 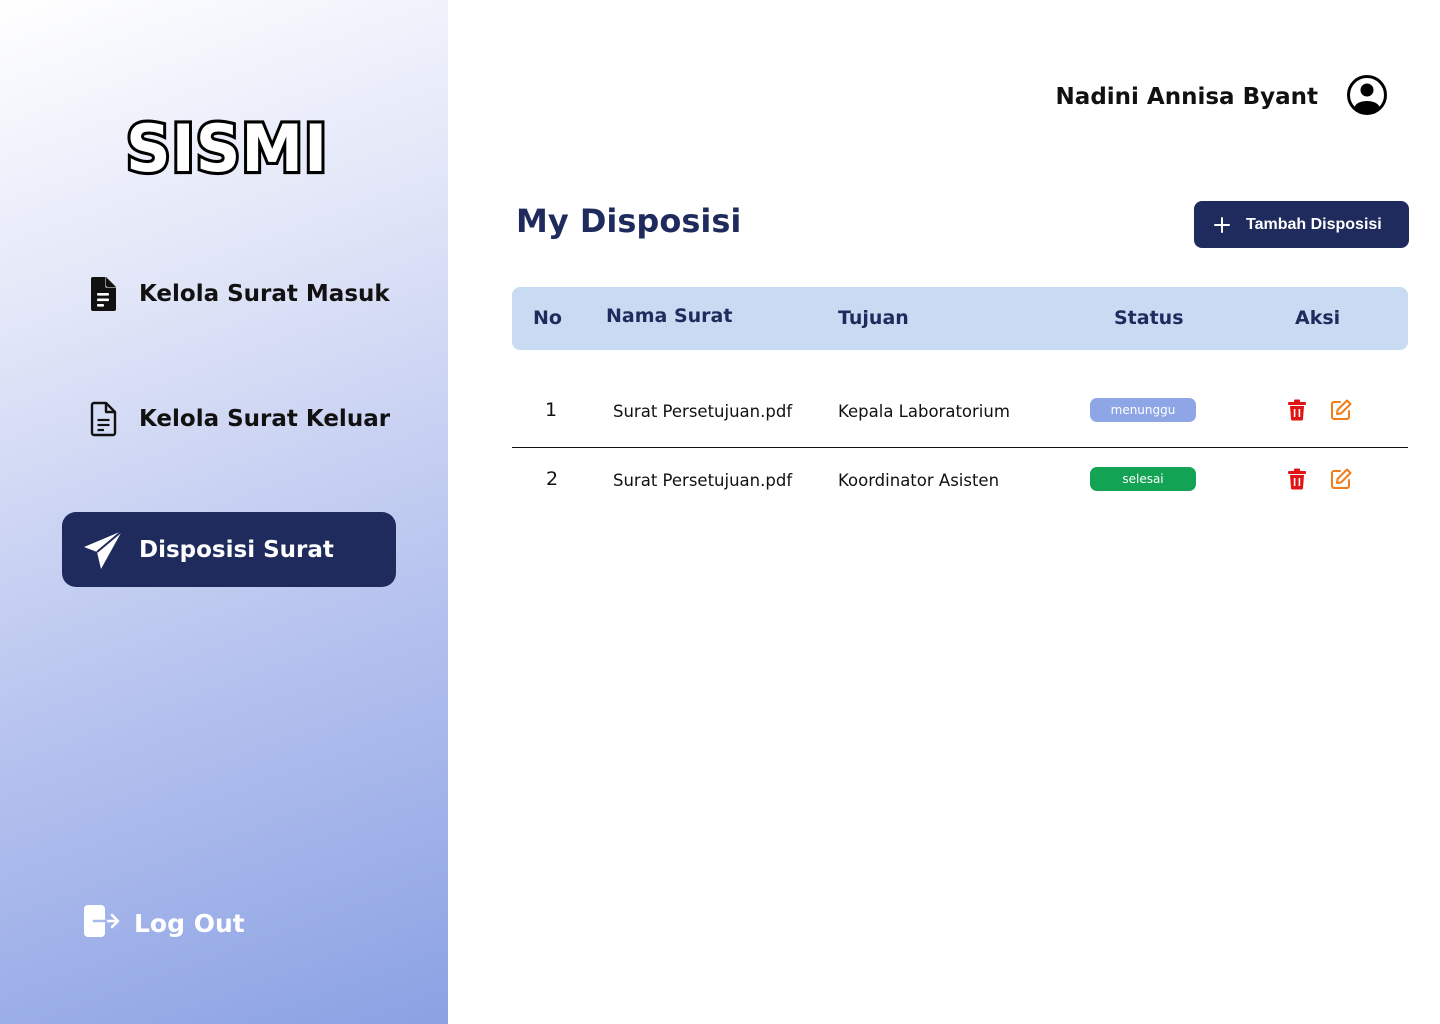 What do you see at coordinates (103, 294) in the screenshot?
I see `file-filled-icon` at bounding box center [103, 294].